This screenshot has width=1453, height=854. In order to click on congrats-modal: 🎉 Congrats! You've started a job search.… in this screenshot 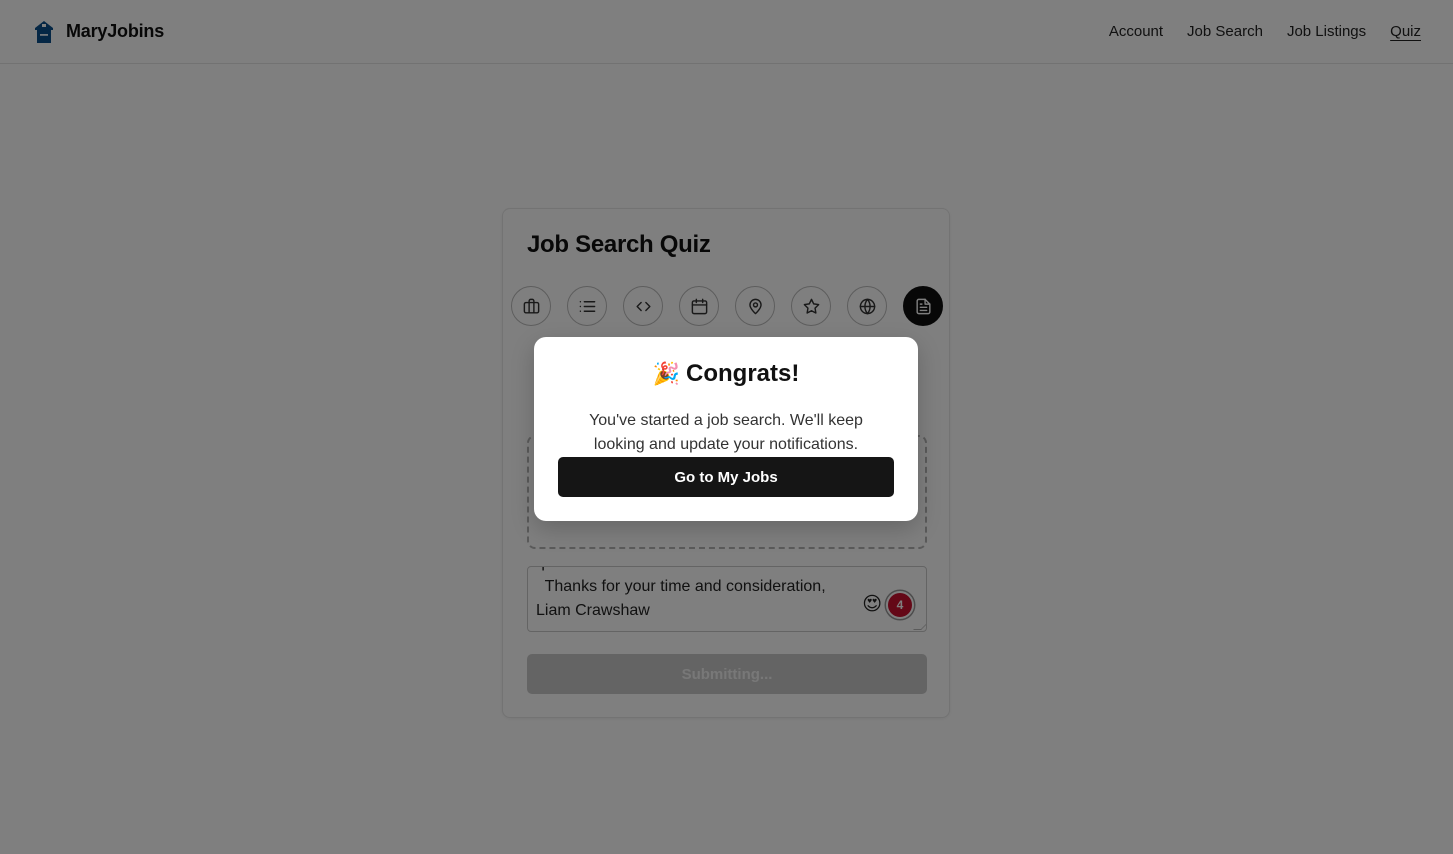, I will do `click(726, 429)`.